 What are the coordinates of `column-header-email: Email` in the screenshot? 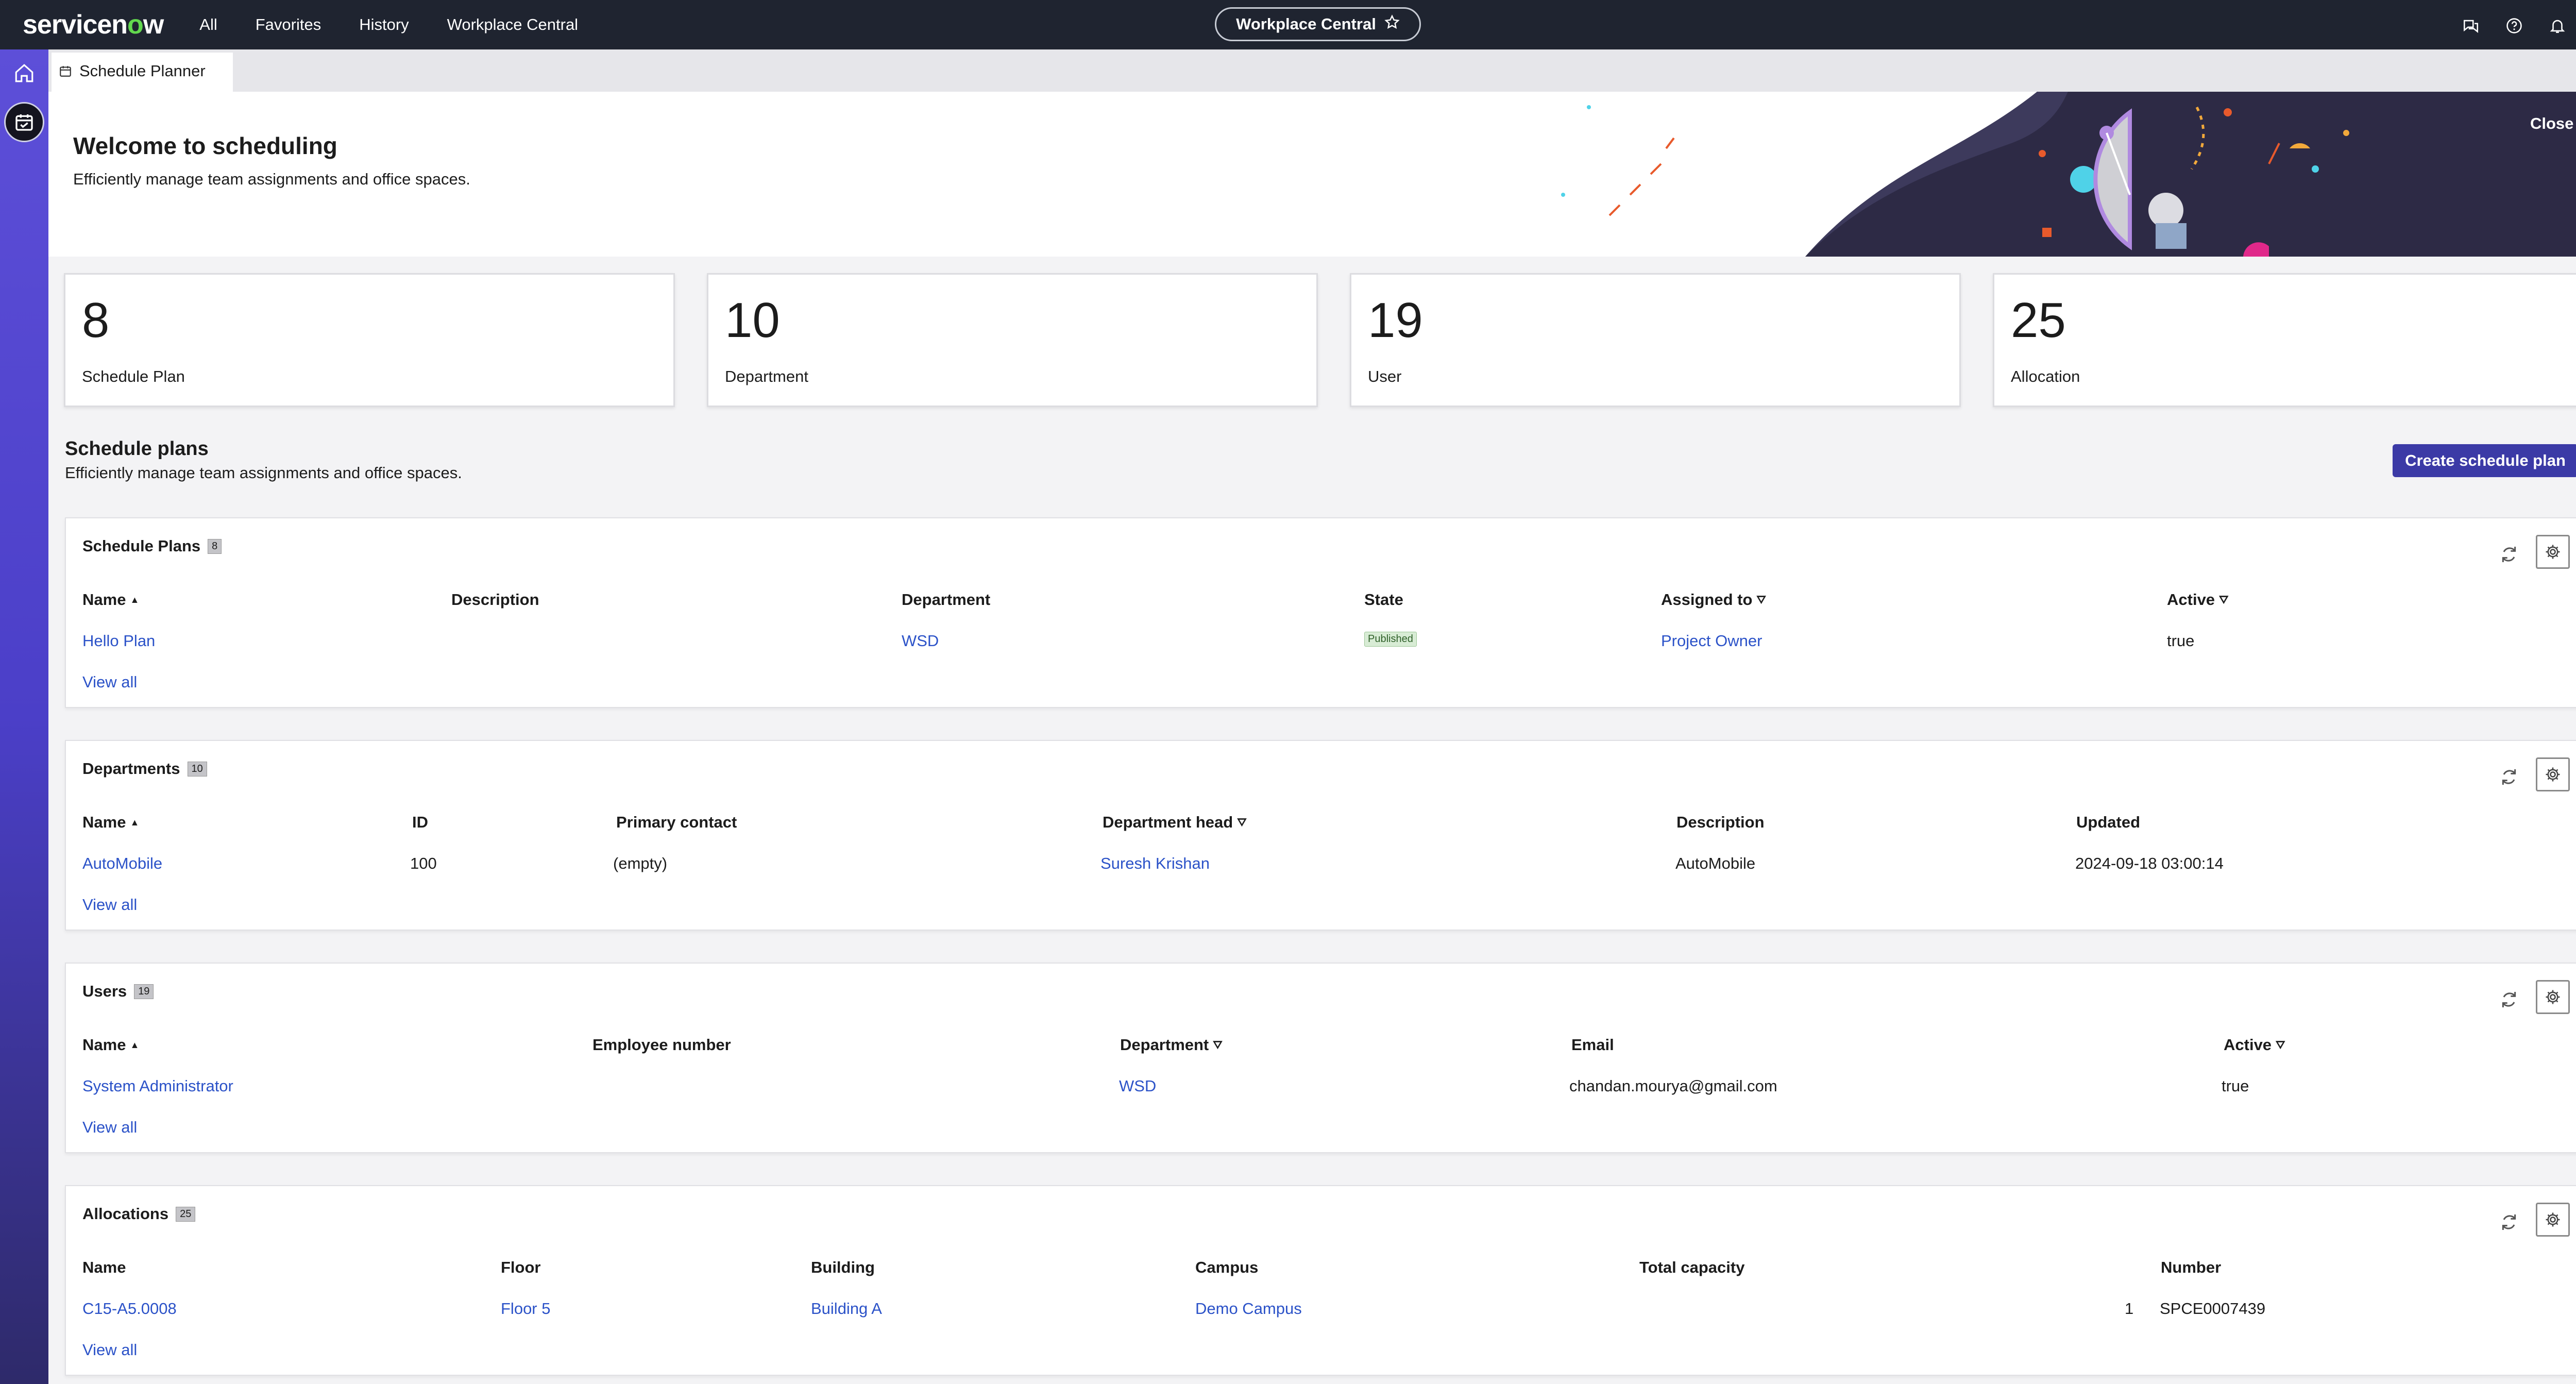 It's located at (1593, 1045).